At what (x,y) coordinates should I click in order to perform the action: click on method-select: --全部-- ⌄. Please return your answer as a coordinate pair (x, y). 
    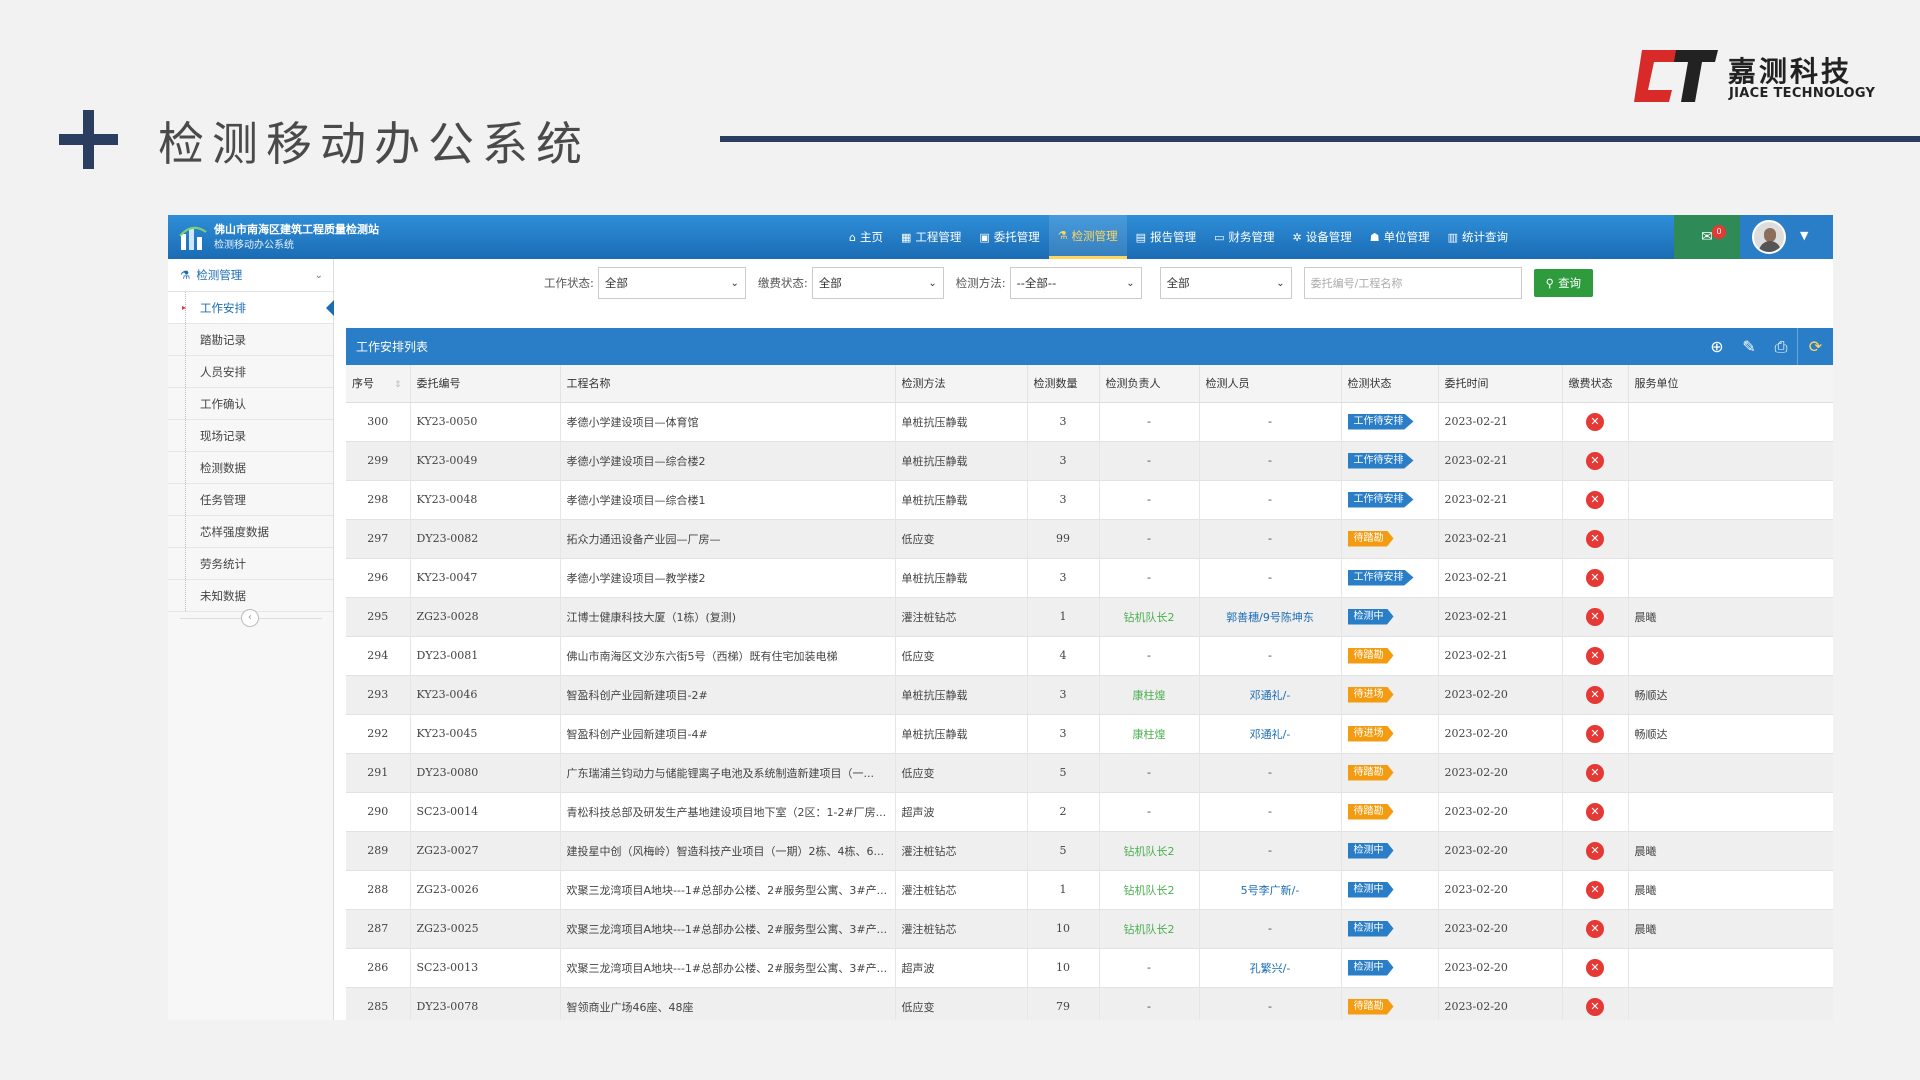
    Looking at the image, I should click on (1075, 283).